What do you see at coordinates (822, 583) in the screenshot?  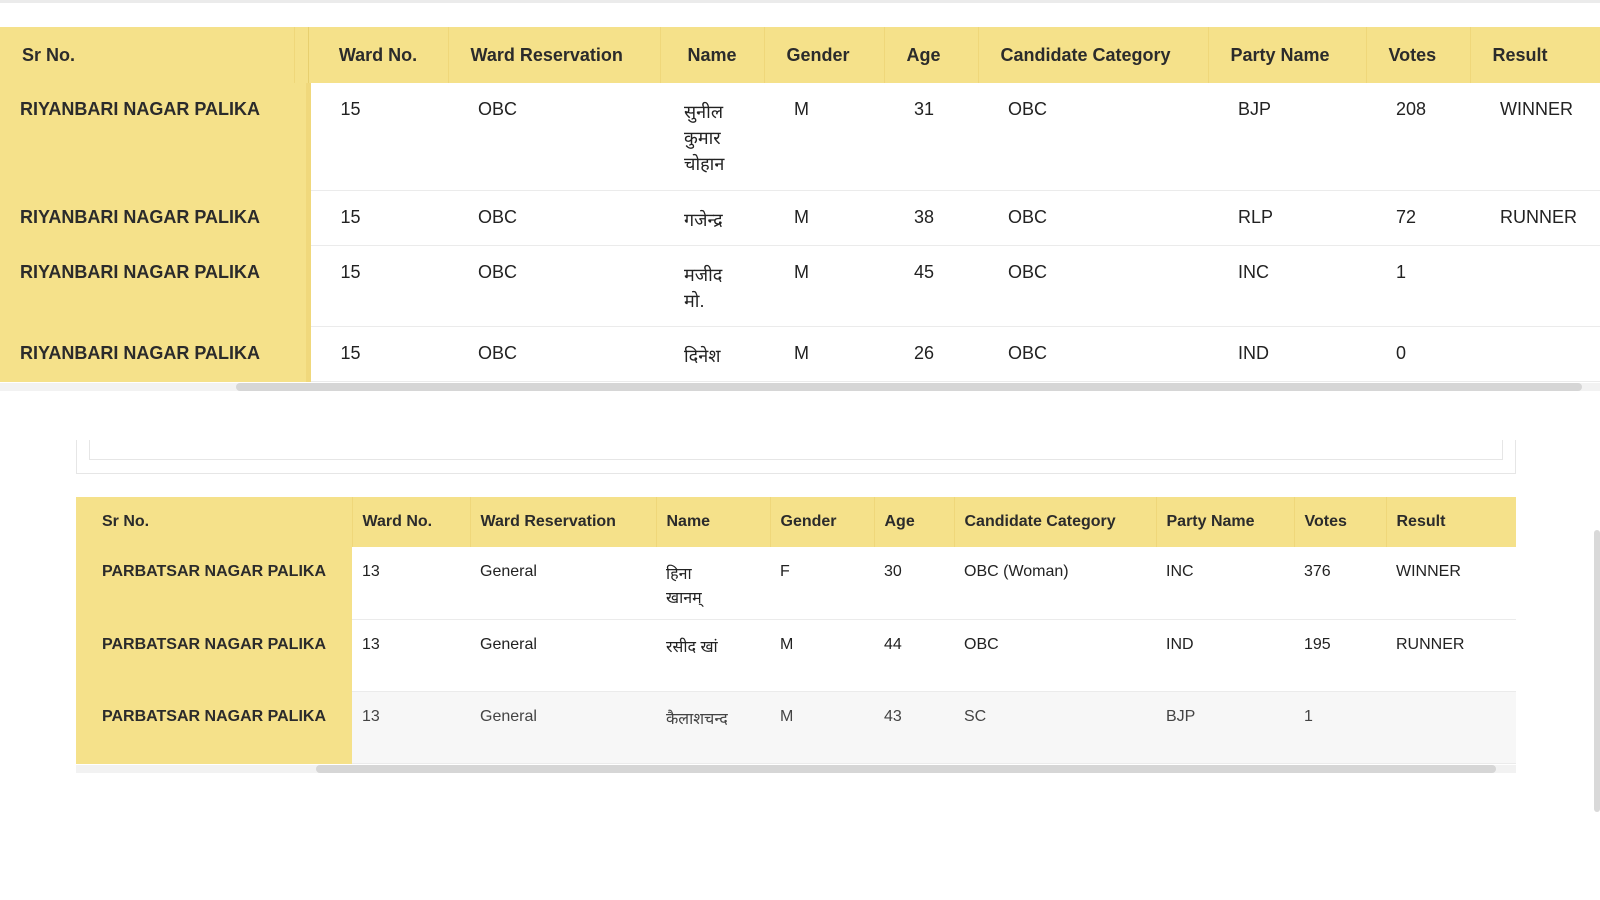 I see `gender-cell: F` at bounding box center [822, 583].